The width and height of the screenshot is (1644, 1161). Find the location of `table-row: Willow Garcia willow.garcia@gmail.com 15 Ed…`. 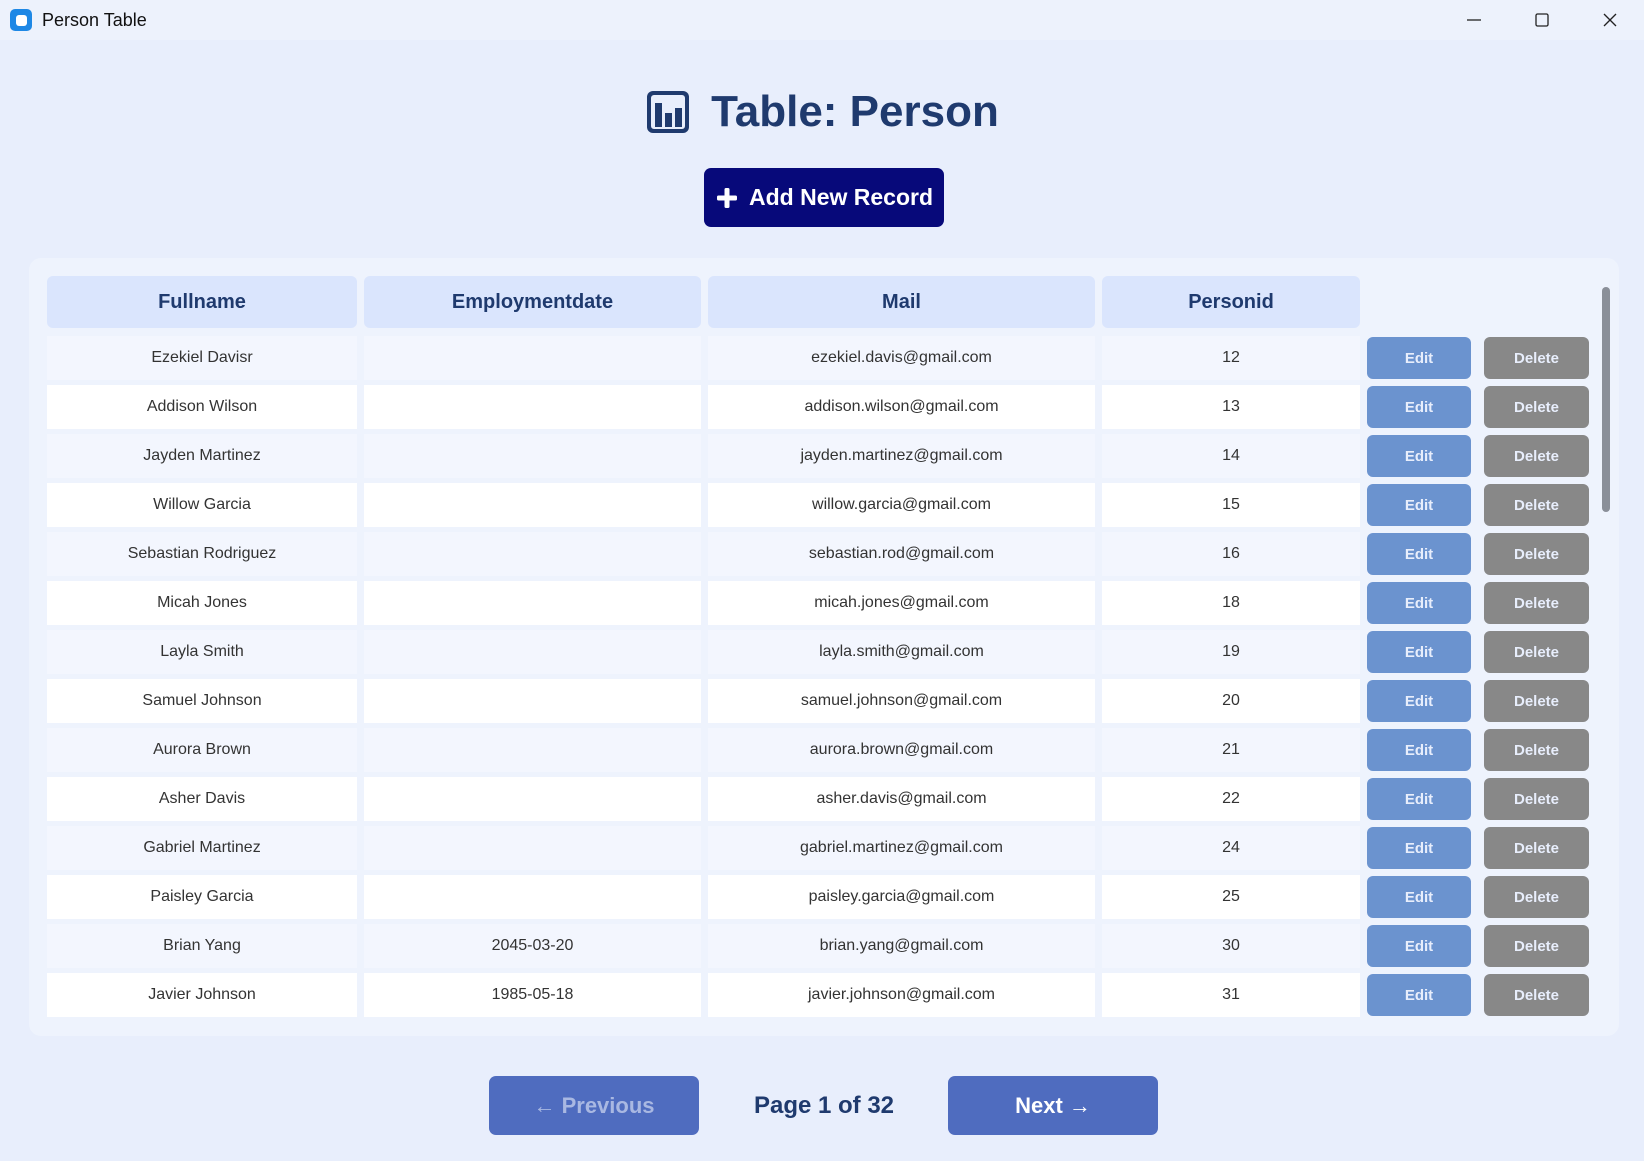

table-row: Willow Garcia willow.garcia@gmail.com 15 Ed… is located at coordinates (819, 505).